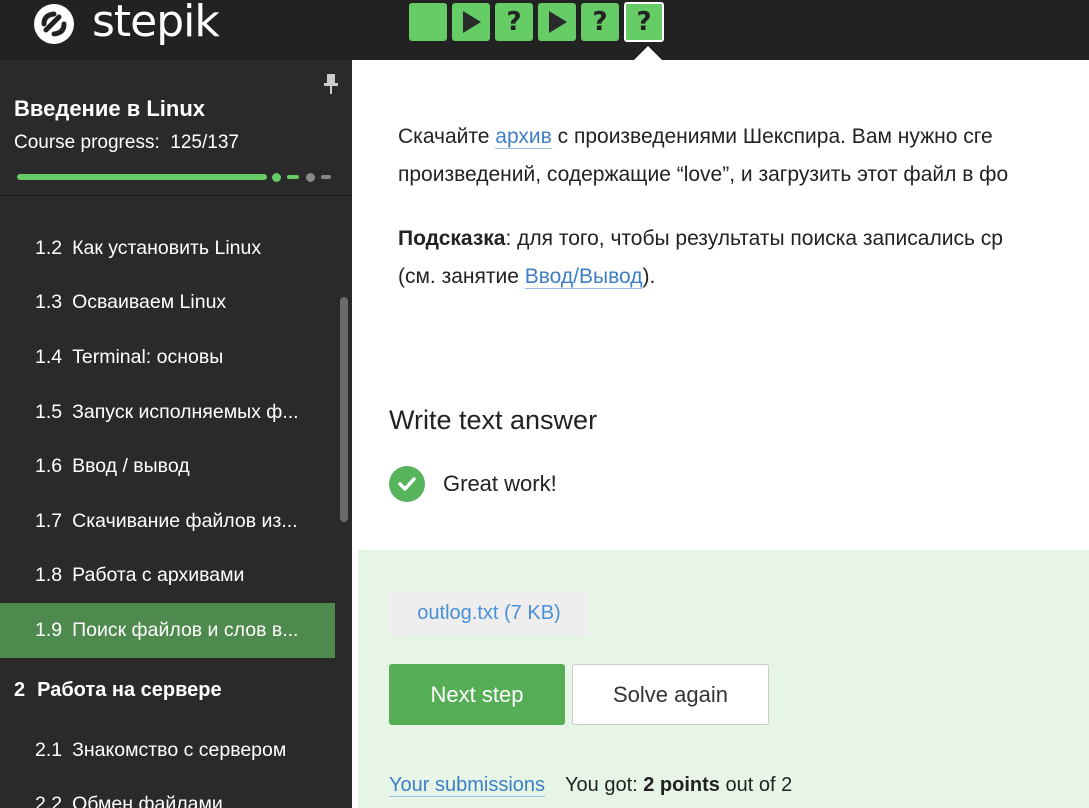  I want to click on course-progress: Course progress: 125/137, so click(126, 143).